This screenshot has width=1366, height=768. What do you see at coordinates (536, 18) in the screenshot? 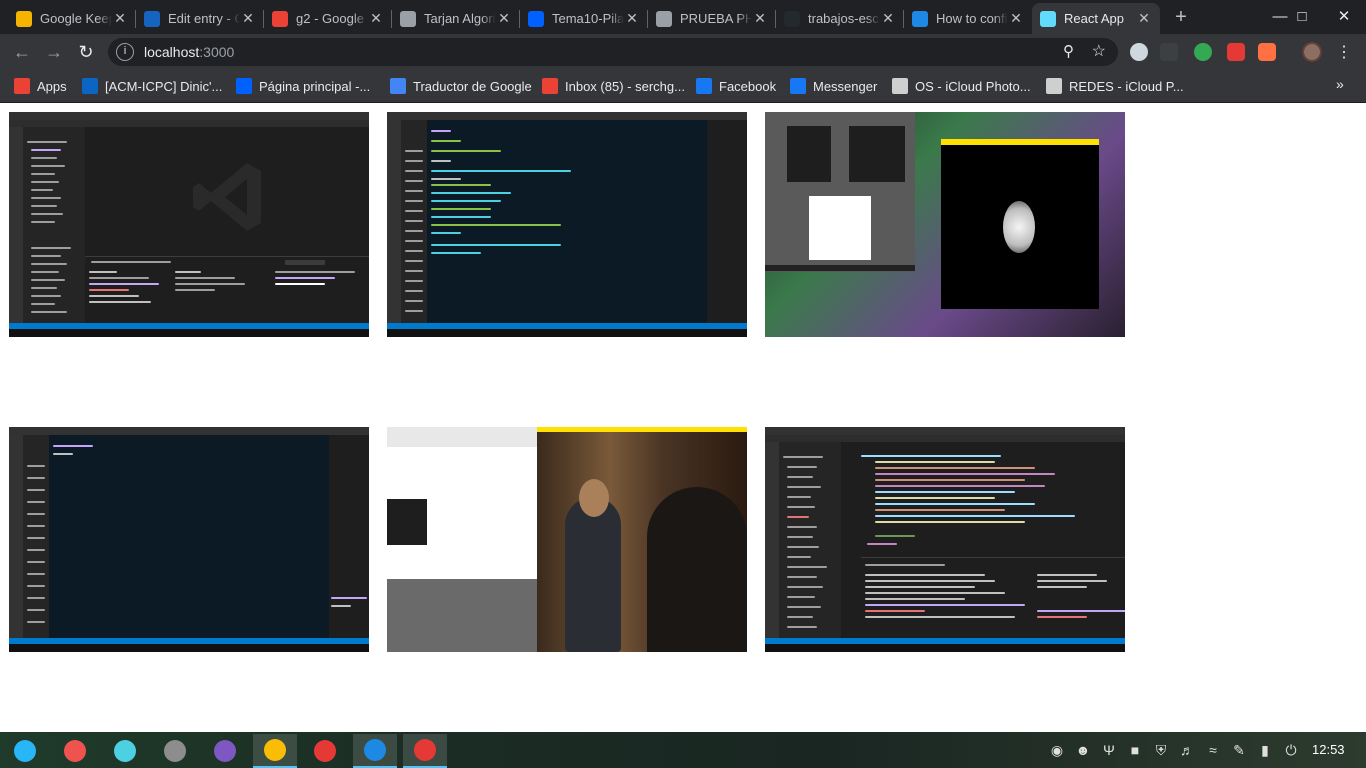
I see `dropbox-icon` at bounding box center [536, 18].